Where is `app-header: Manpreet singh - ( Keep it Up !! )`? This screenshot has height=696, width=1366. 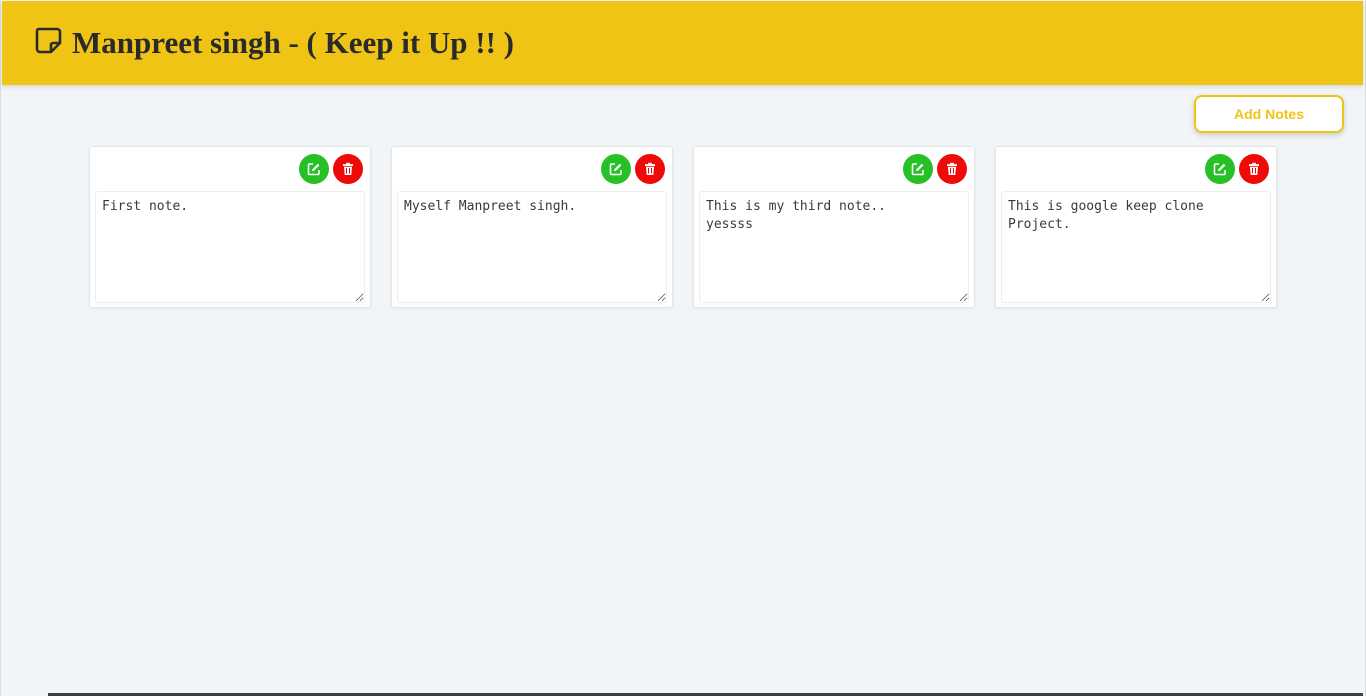
app-header: Manpreet singh - ( Keep it Up !! ) is located at coordinates (682, 43).